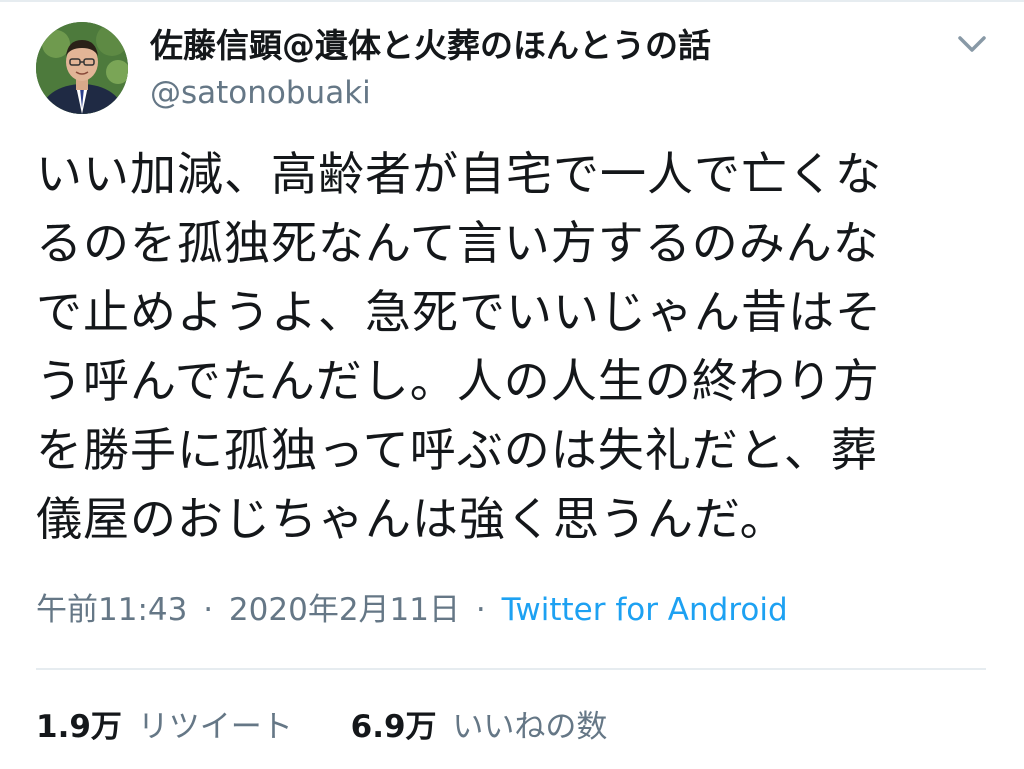  I want to click on author-display-name: 佐藤信顕@遺体と火葬のほんとうの話, so click(430, 46).